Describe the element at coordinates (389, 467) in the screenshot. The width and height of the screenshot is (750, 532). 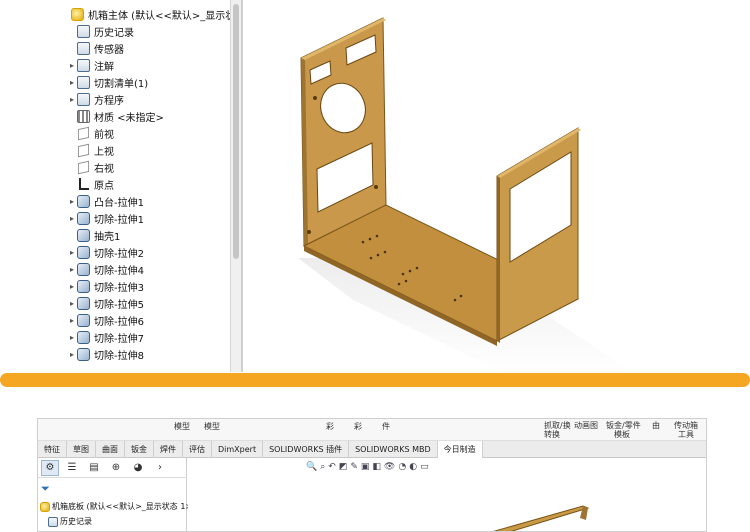
I see `hide-show-icon: 👁` at that location.